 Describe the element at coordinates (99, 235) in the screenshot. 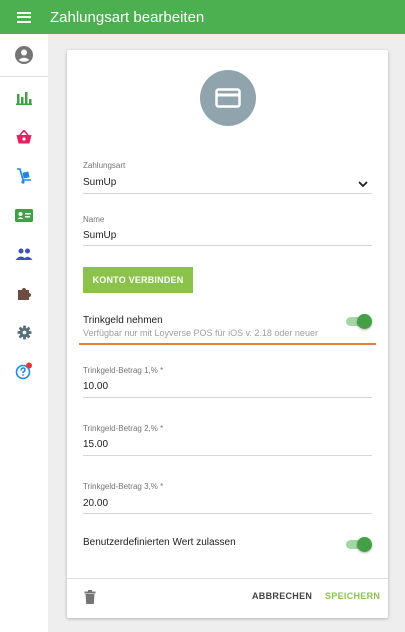

I see `name-field: SumUp` at that location.